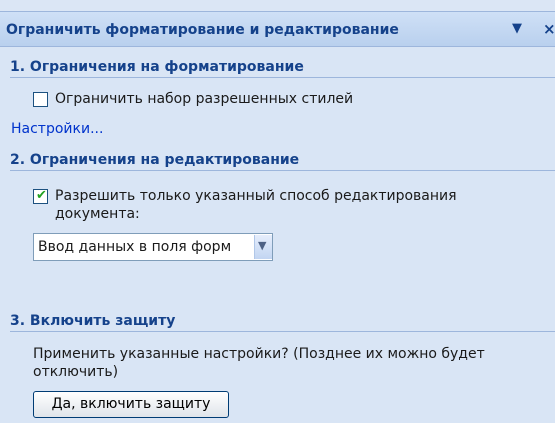  Describe the element at coordinates (282, 161) in the screenshot. I see `section-editing-heading: 2. Ограничения на редактирование` at that location.